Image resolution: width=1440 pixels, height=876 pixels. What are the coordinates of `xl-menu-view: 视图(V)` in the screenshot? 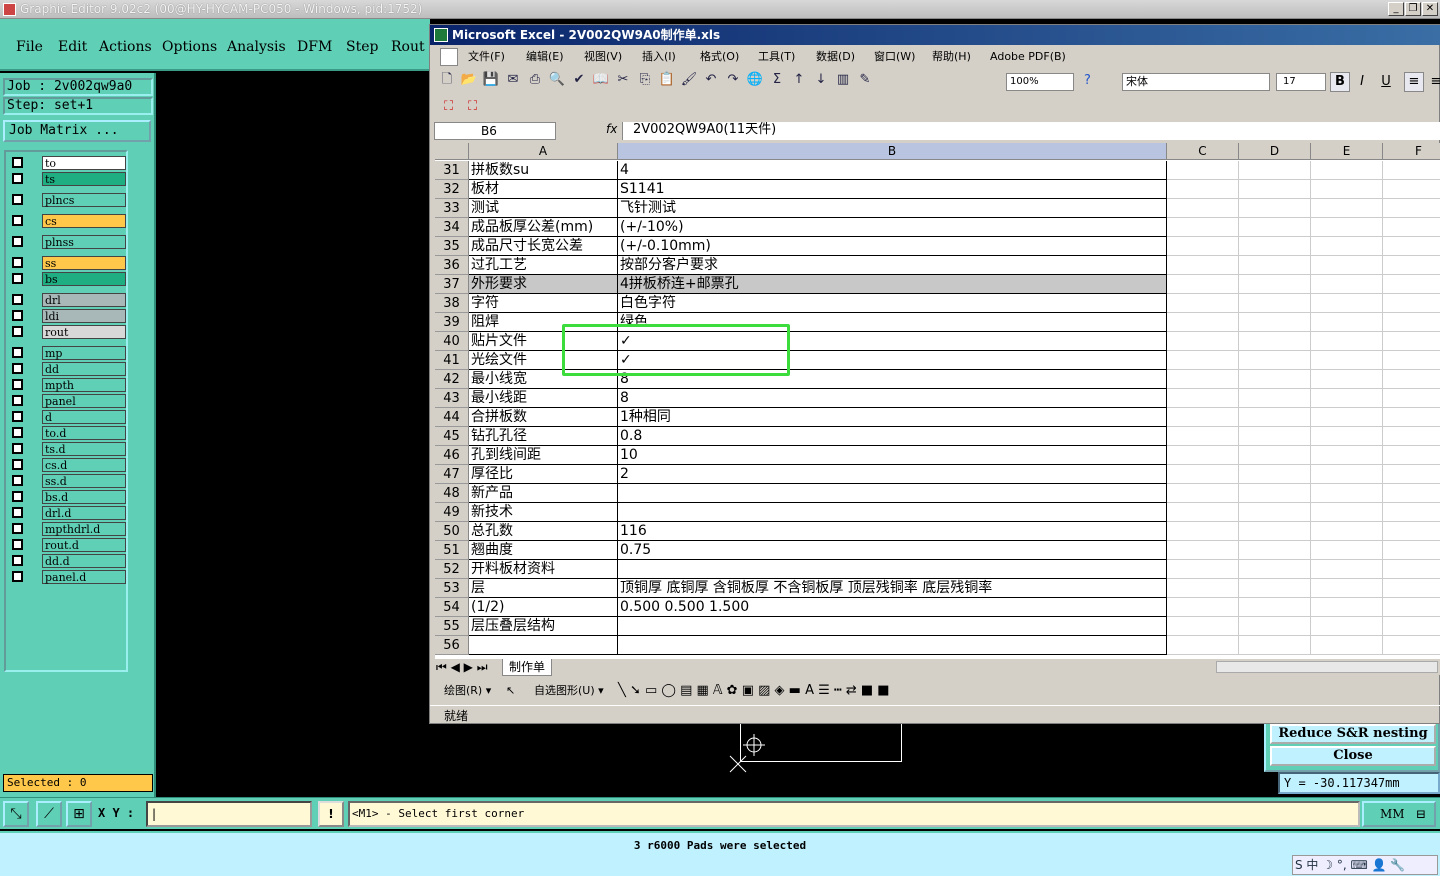 It's located at (603, 57).